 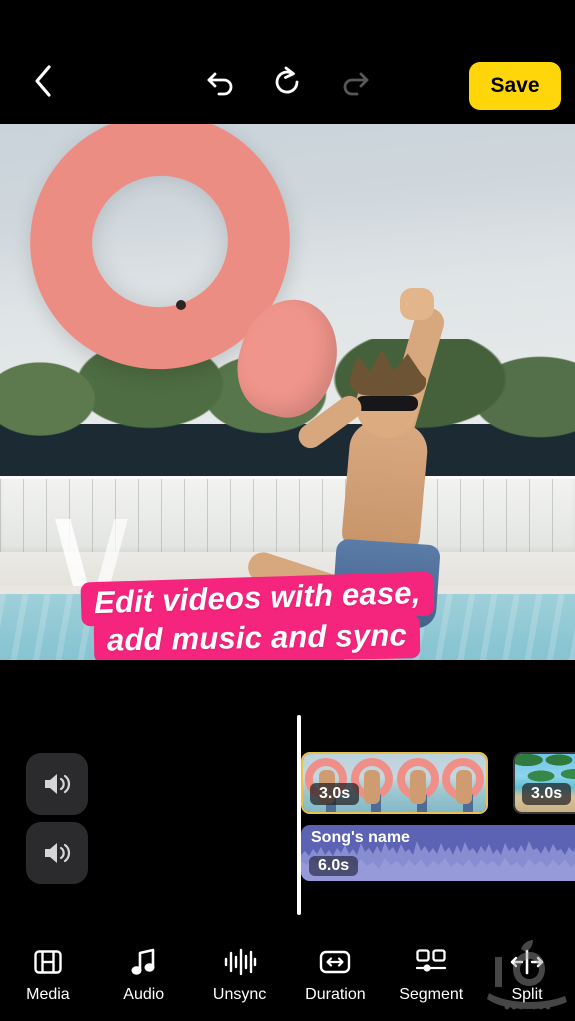 What do you see at coordinates (299, 815) in the screenshot?
I see `playhead` at bounding box center [299, 815].